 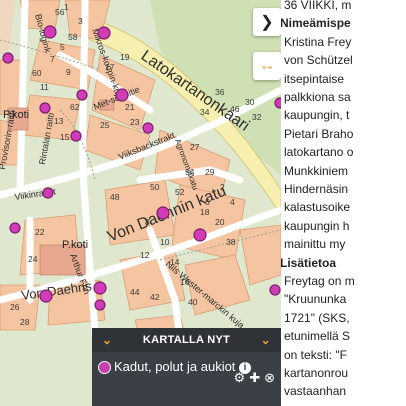 What do you see at coordinates (25, 322) in the screenshot?
I see `house-number: 28` at bounding box center [25, 322].